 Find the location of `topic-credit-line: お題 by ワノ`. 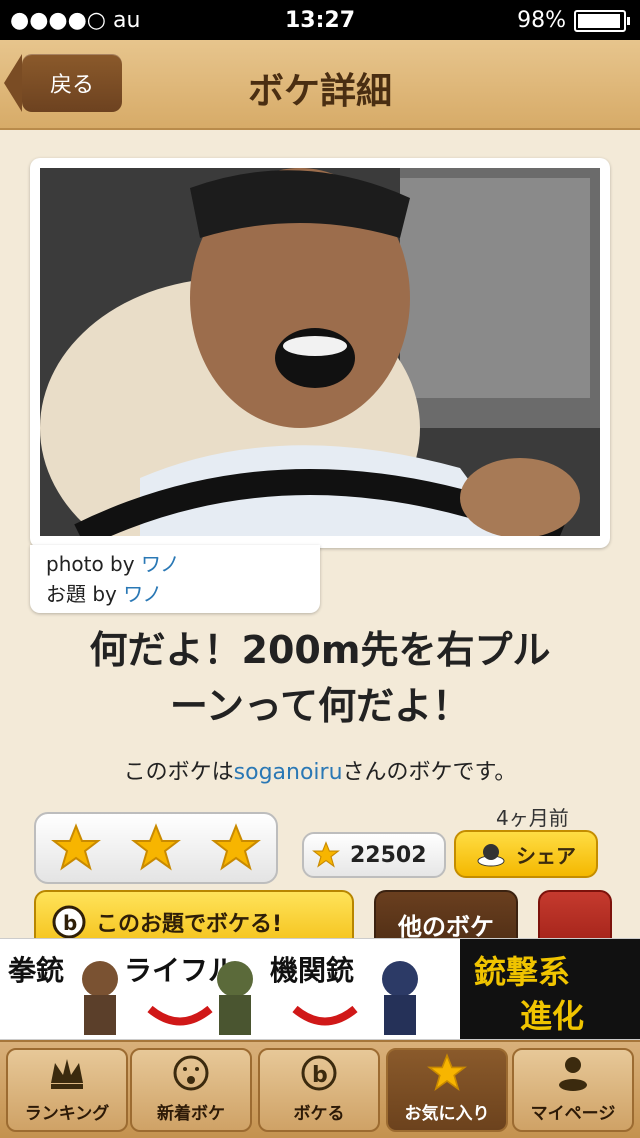

topic-credit-line: お題 by ワノ is located at coordinates (175, 594).